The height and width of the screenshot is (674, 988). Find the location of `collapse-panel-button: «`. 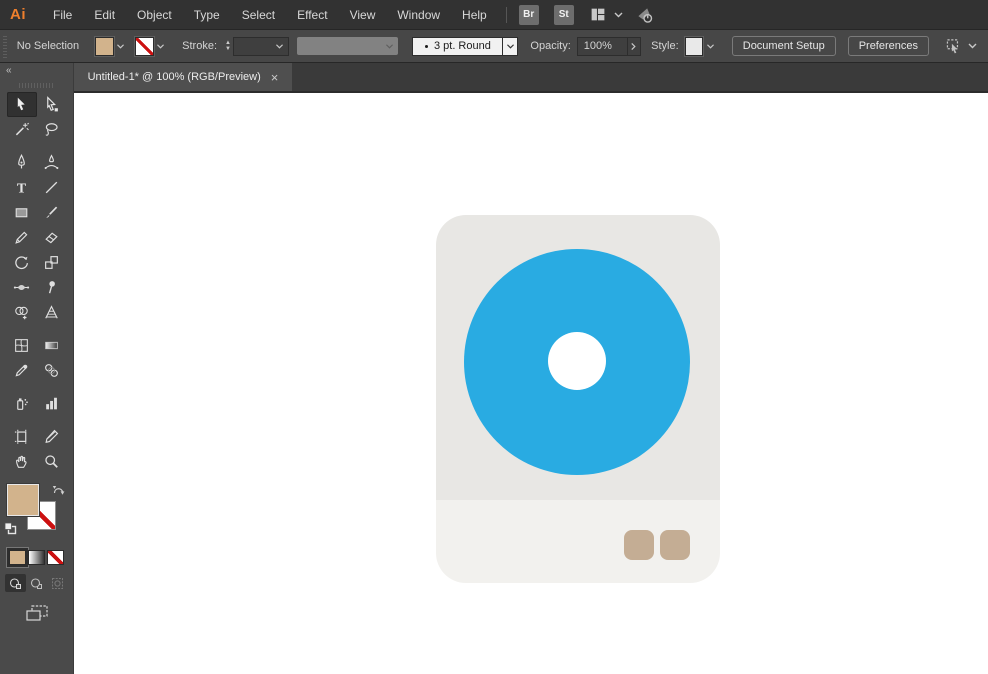

collapse-panel-button: « is located at coordinates (6, 69).